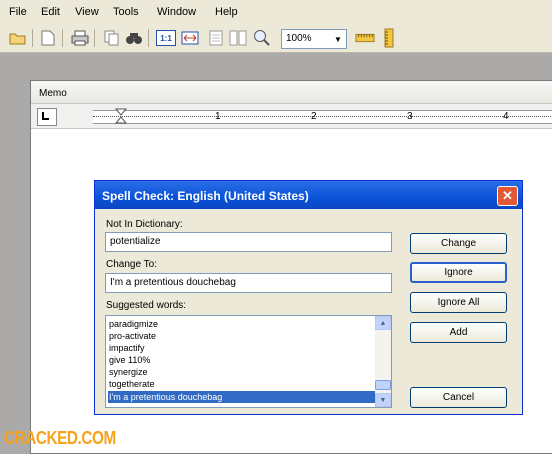 The width and height of the screenshot is (552, 454). Describe the element at coordinates (314, 39) in the screenshot. I see `zoom-combobox: 100% ▼` at that location.